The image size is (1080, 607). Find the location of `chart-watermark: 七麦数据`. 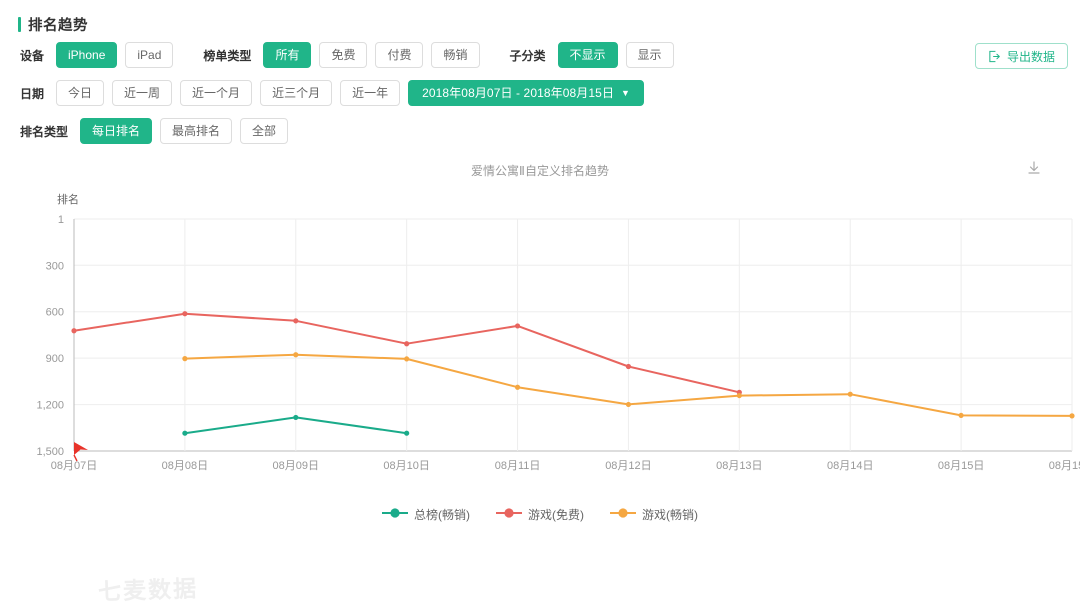

chart-watermark: 七麦数据 is located at coordinates (148, 590).